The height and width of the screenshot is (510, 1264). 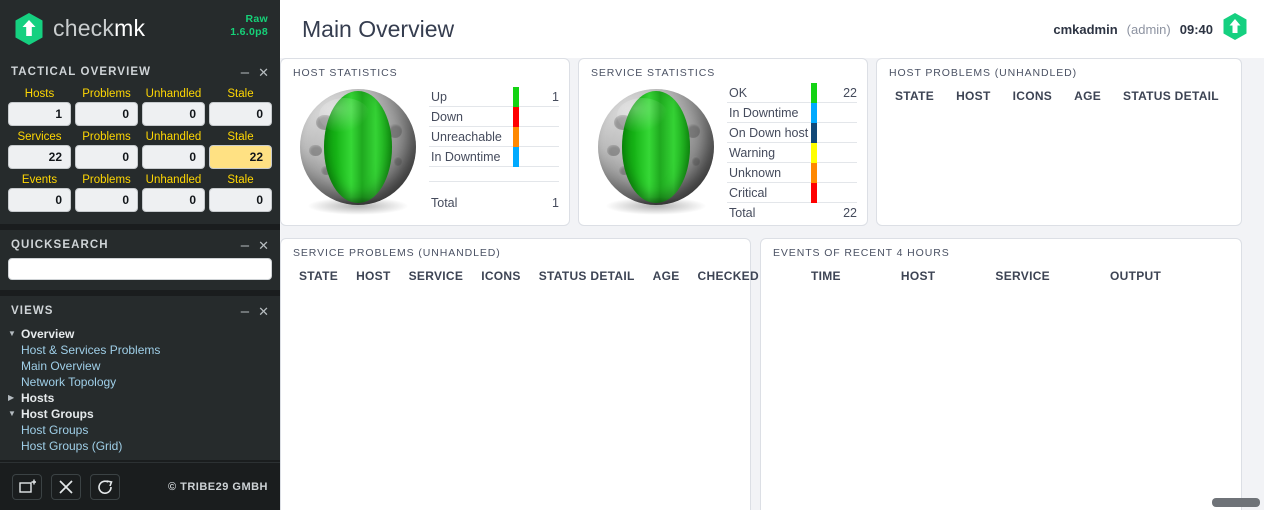 What do you see at coordinates (792, 172) in the screenshot?
I see `table-row: Unknown` at bounding box center [792, 172].